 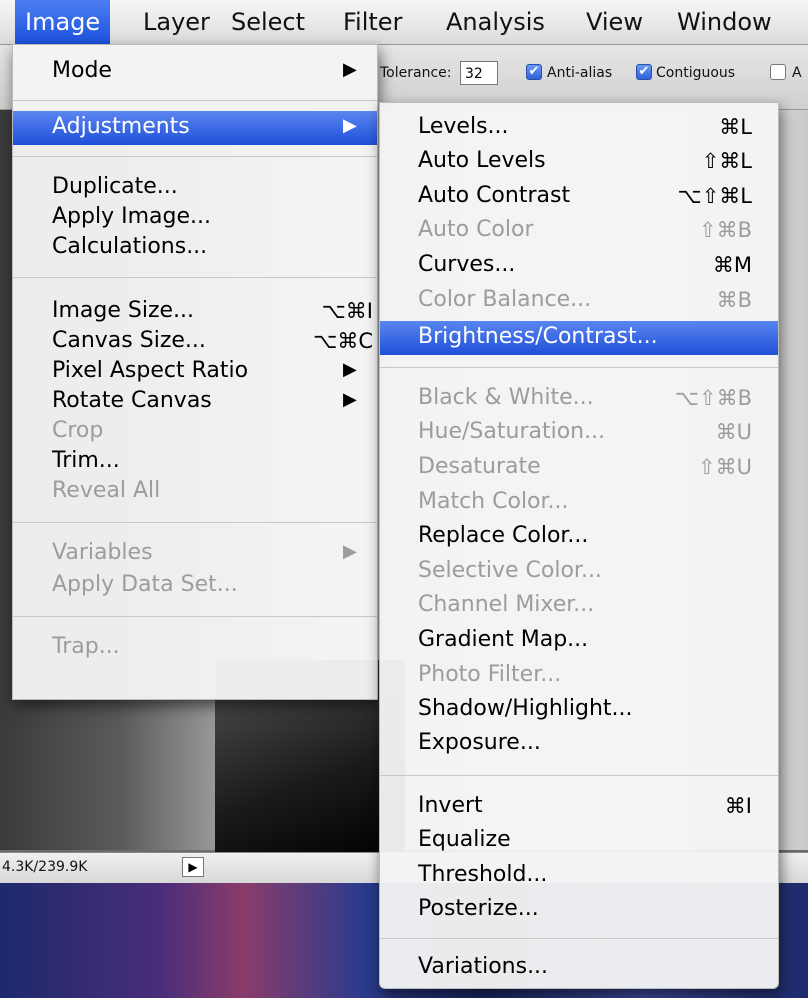 What do you see at coordinates (644, 72) in the screenshot?
I see `contiguous-checkbox: ✔` at bounding box center [644, 72].